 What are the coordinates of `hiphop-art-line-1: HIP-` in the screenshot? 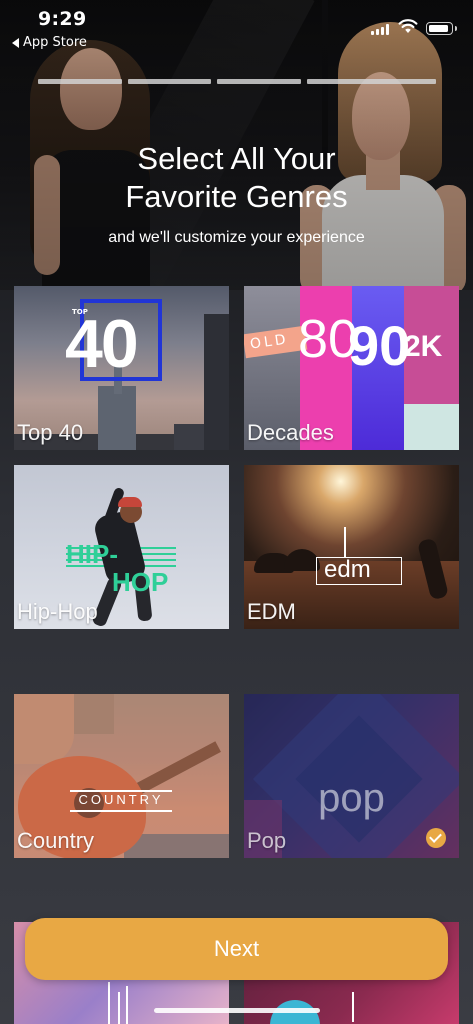 It's located at (92, 554).